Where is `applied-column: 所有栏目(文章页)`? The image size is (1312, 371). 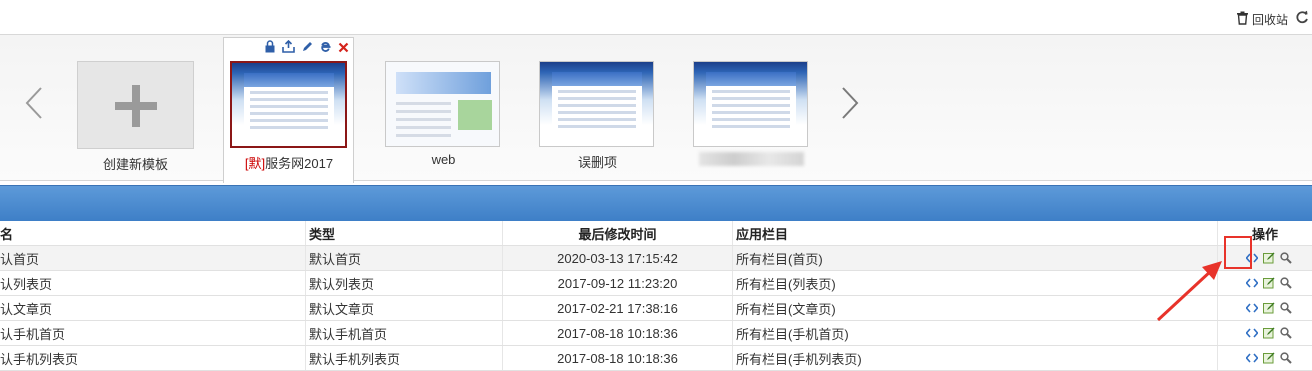
applied-column: 所有栏目(文章页) is located at coordinates (975, 308).